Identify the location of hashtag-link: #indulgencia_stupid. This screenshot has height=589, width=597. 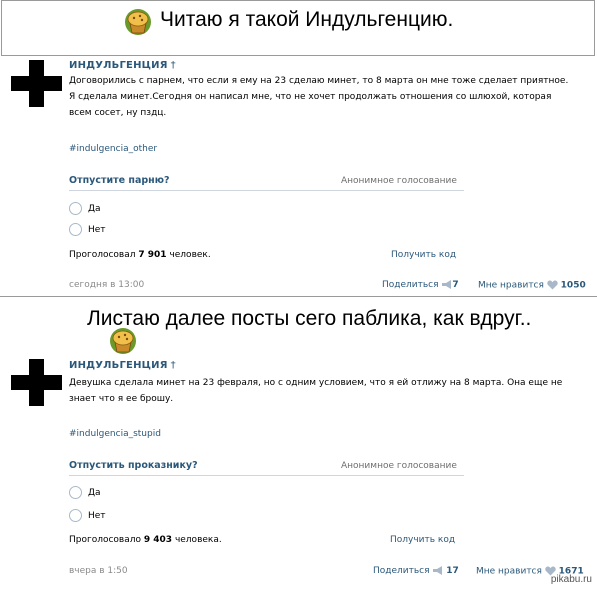
(115, 434).